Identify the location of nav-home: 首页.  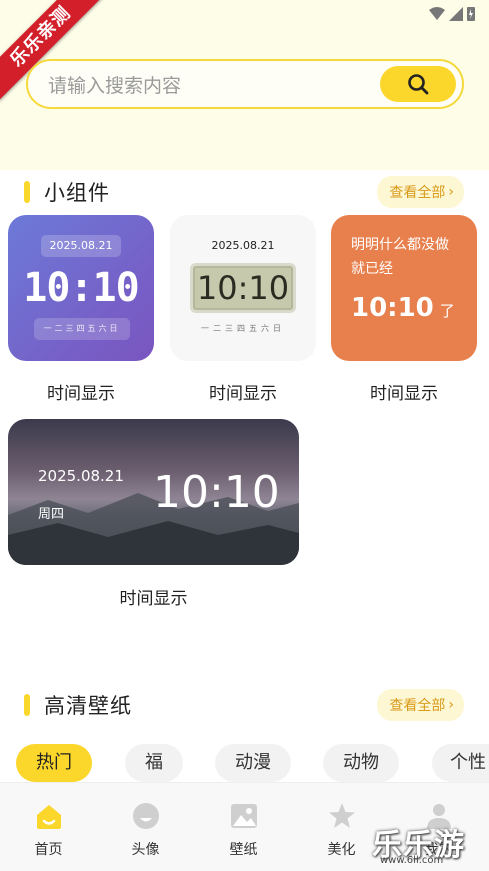
(48, 827).